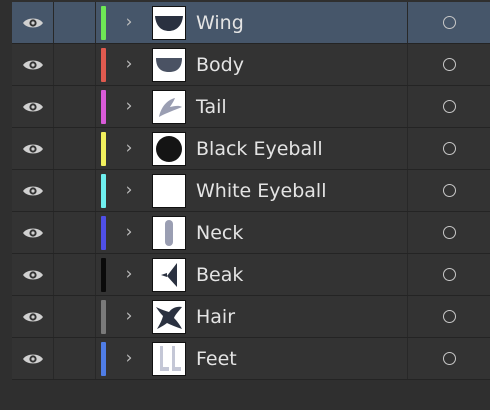 This screenshot has width=490, height=410. What do you see at coordinates (169, 148) in the screenshot?
I see `black-eyeball-thumbnail-icon` at bounding box center [169, 148].